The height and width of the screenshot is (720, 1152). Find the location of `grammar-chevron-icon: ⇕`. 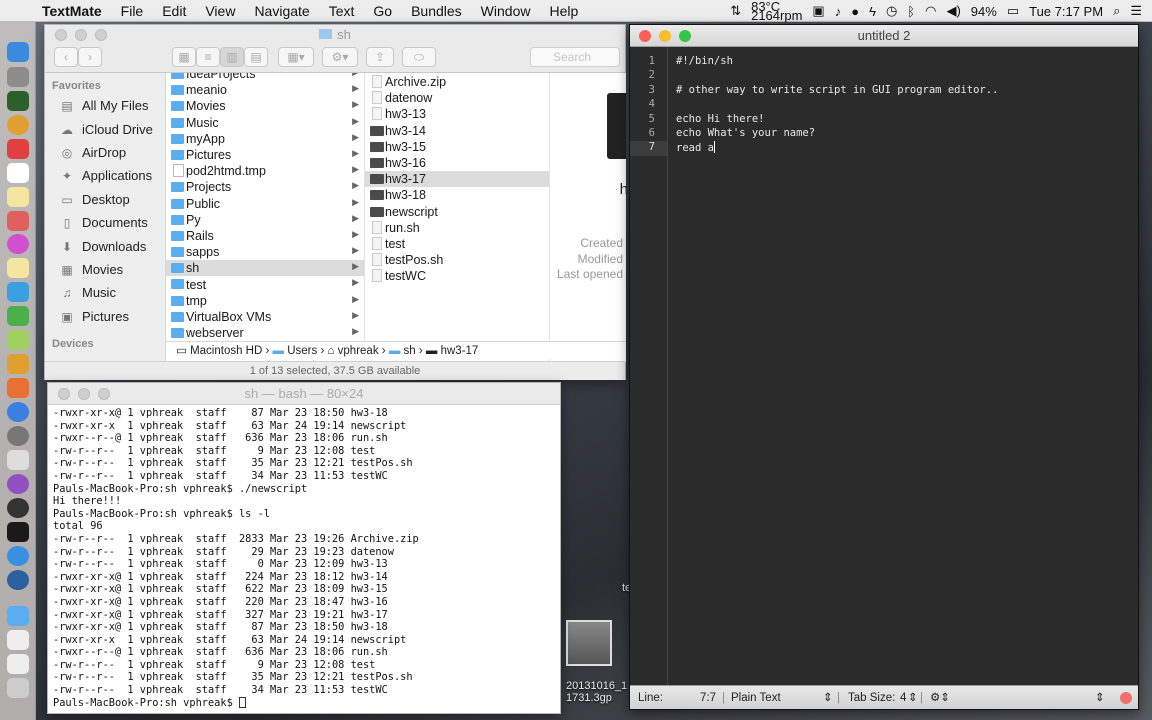

grammar-chevron-icon: ⇕ is located at coordinates (828, 698).